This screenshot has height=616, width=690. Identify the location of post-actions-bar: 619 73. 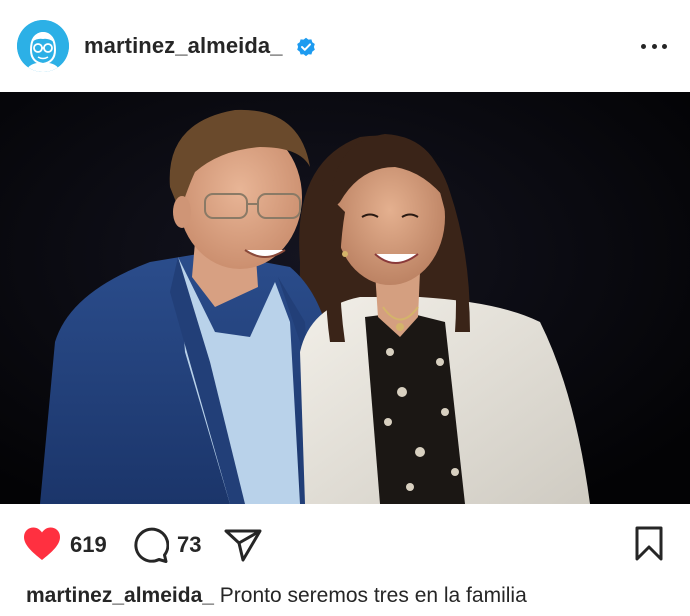
(345, 544).